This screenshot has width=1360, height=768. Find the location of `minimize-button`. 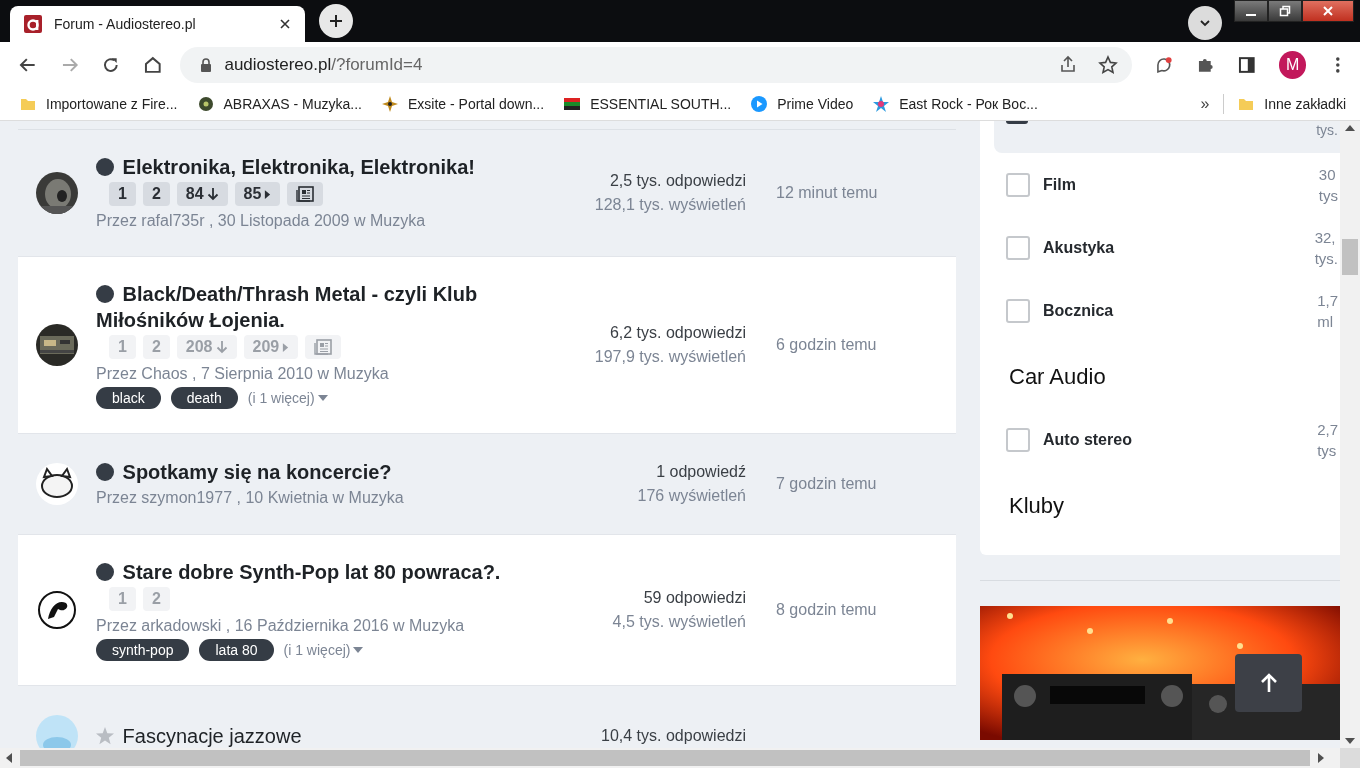

minimize-button is located at coordinates (1251, 11).